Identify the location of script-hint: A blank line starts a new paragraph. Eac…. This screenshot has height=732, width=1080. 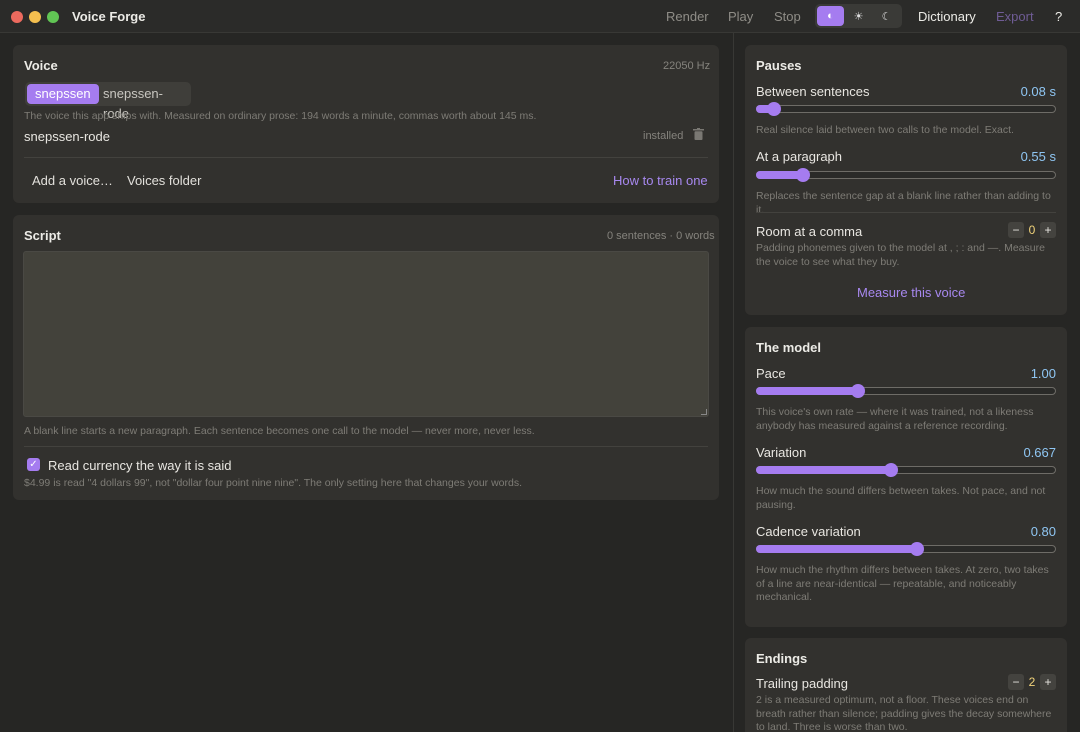
(279, 431).